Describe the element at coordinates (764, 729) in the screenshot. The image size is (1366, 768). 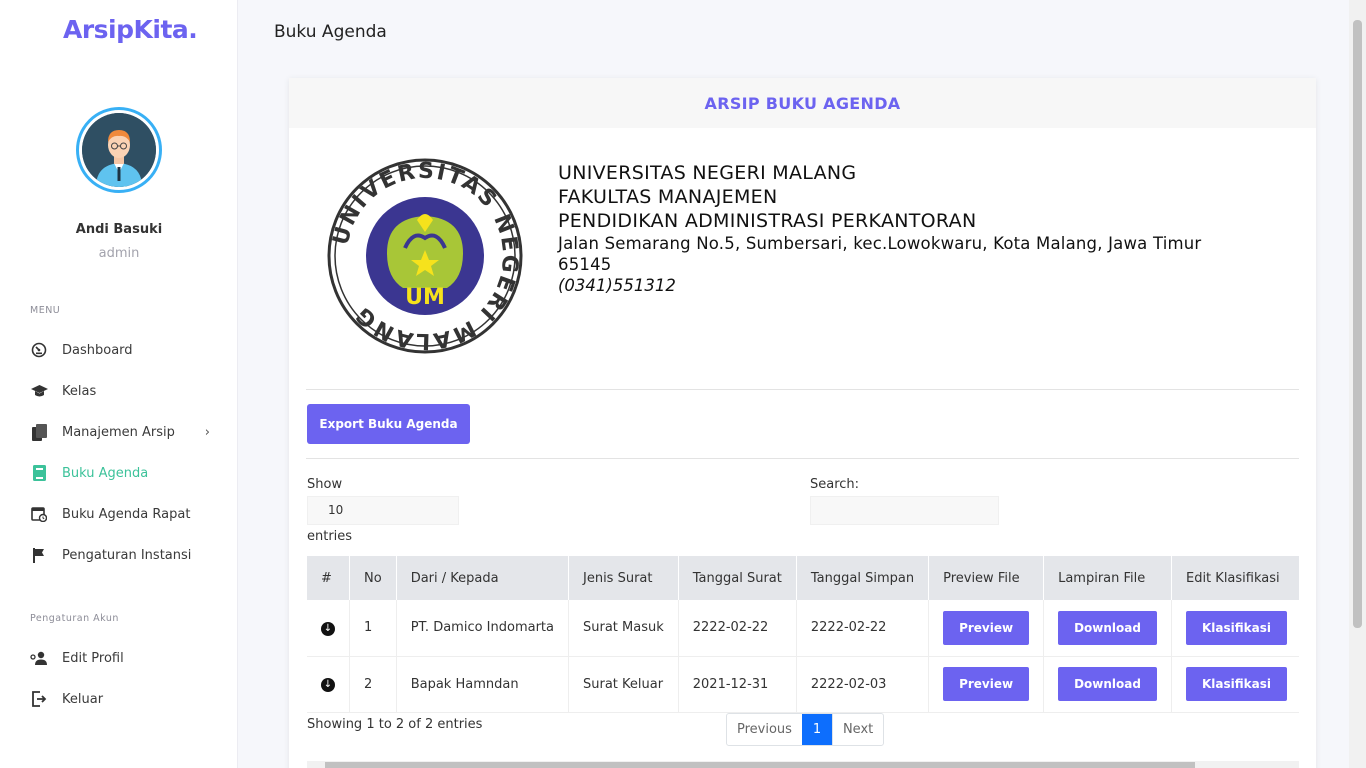
I see `pagination-previous: Previous` at that location.